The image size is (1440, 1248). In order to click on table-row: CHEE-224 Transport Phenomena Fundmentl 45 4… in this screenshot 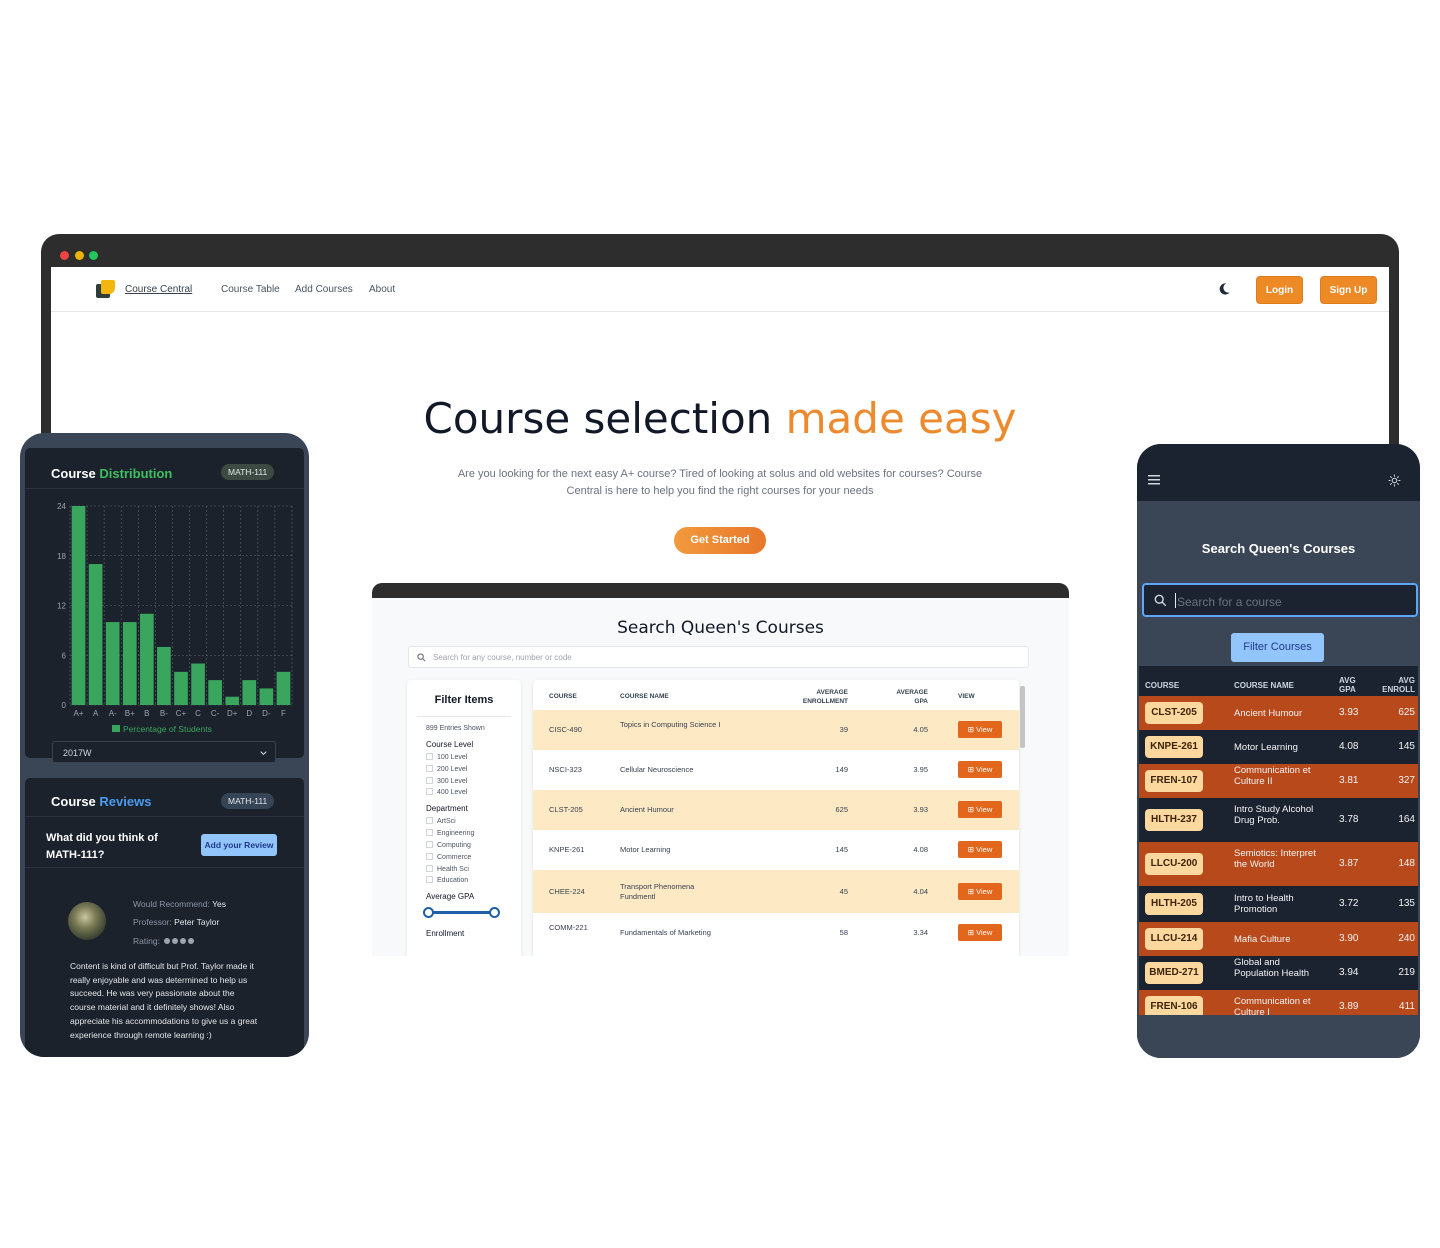, I will do `click(776, 891)`.